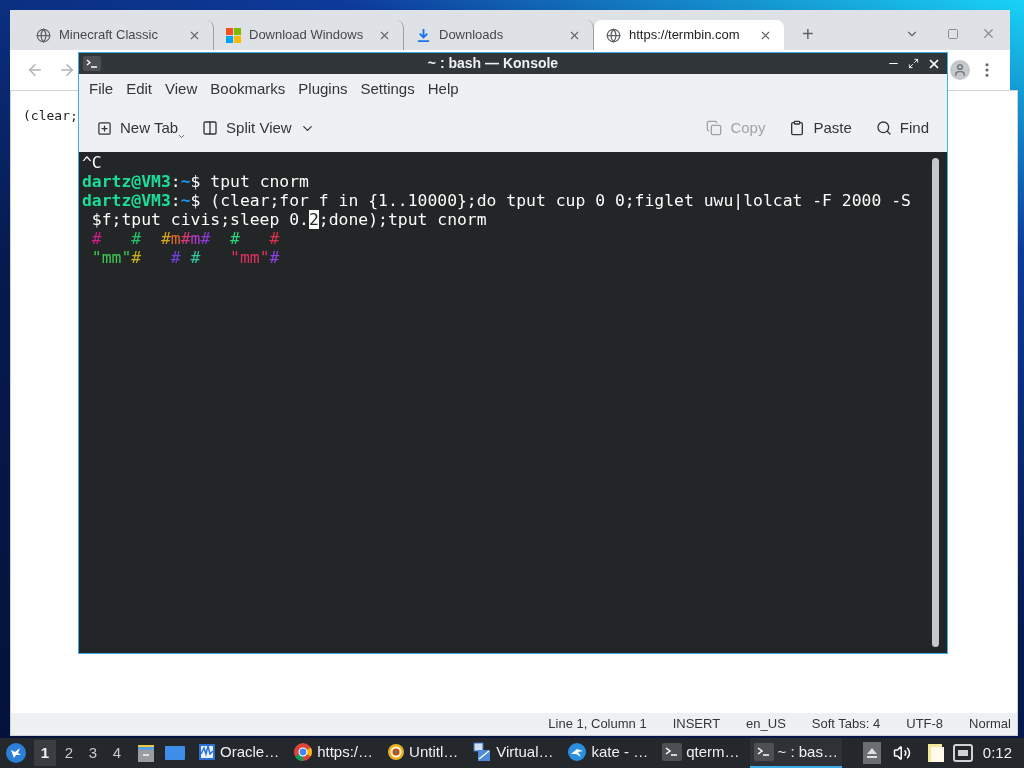 Image resolution: width=1024 pixels, height=768 pixels. What do you see at coordinates (101, 89) in the screenshot?
I see `menu-item: File` at bounding box center [101, 89].